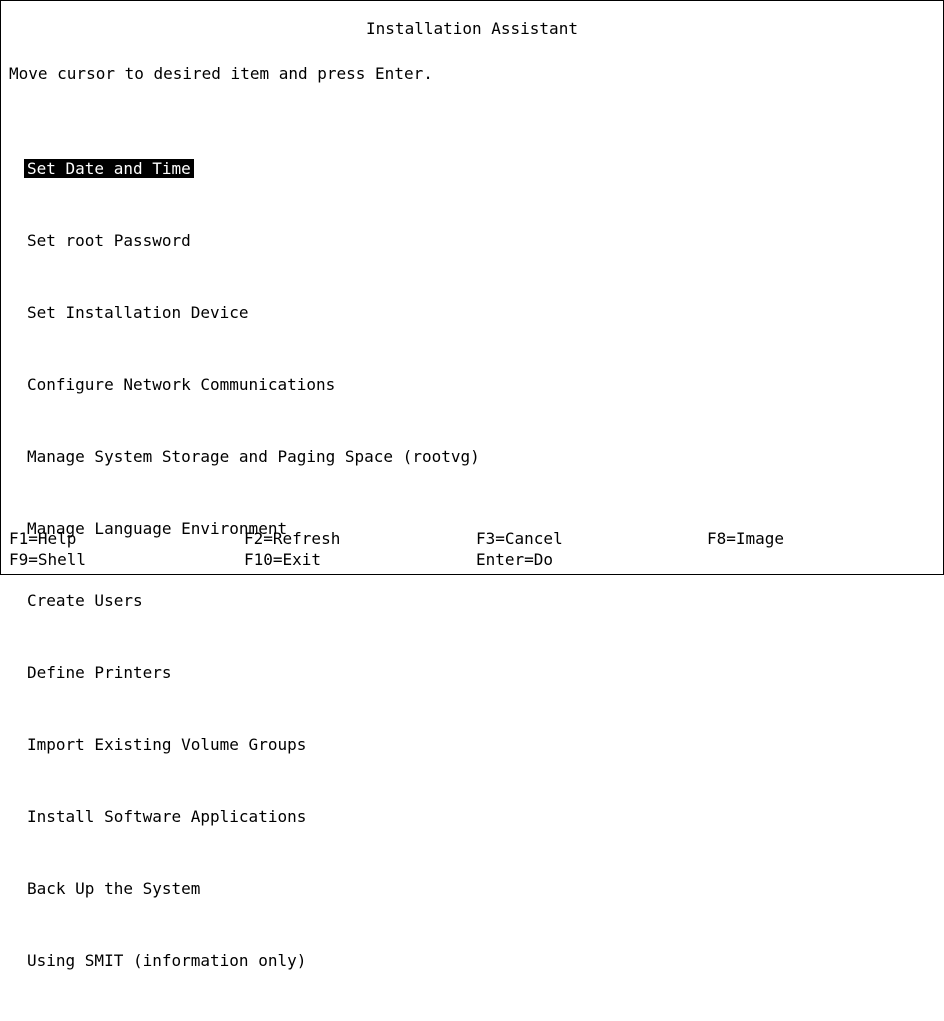 This screenshot has width=944, height=1021. I want to click on menu-item-label: Using SMIT (information only), so click(167, 960).